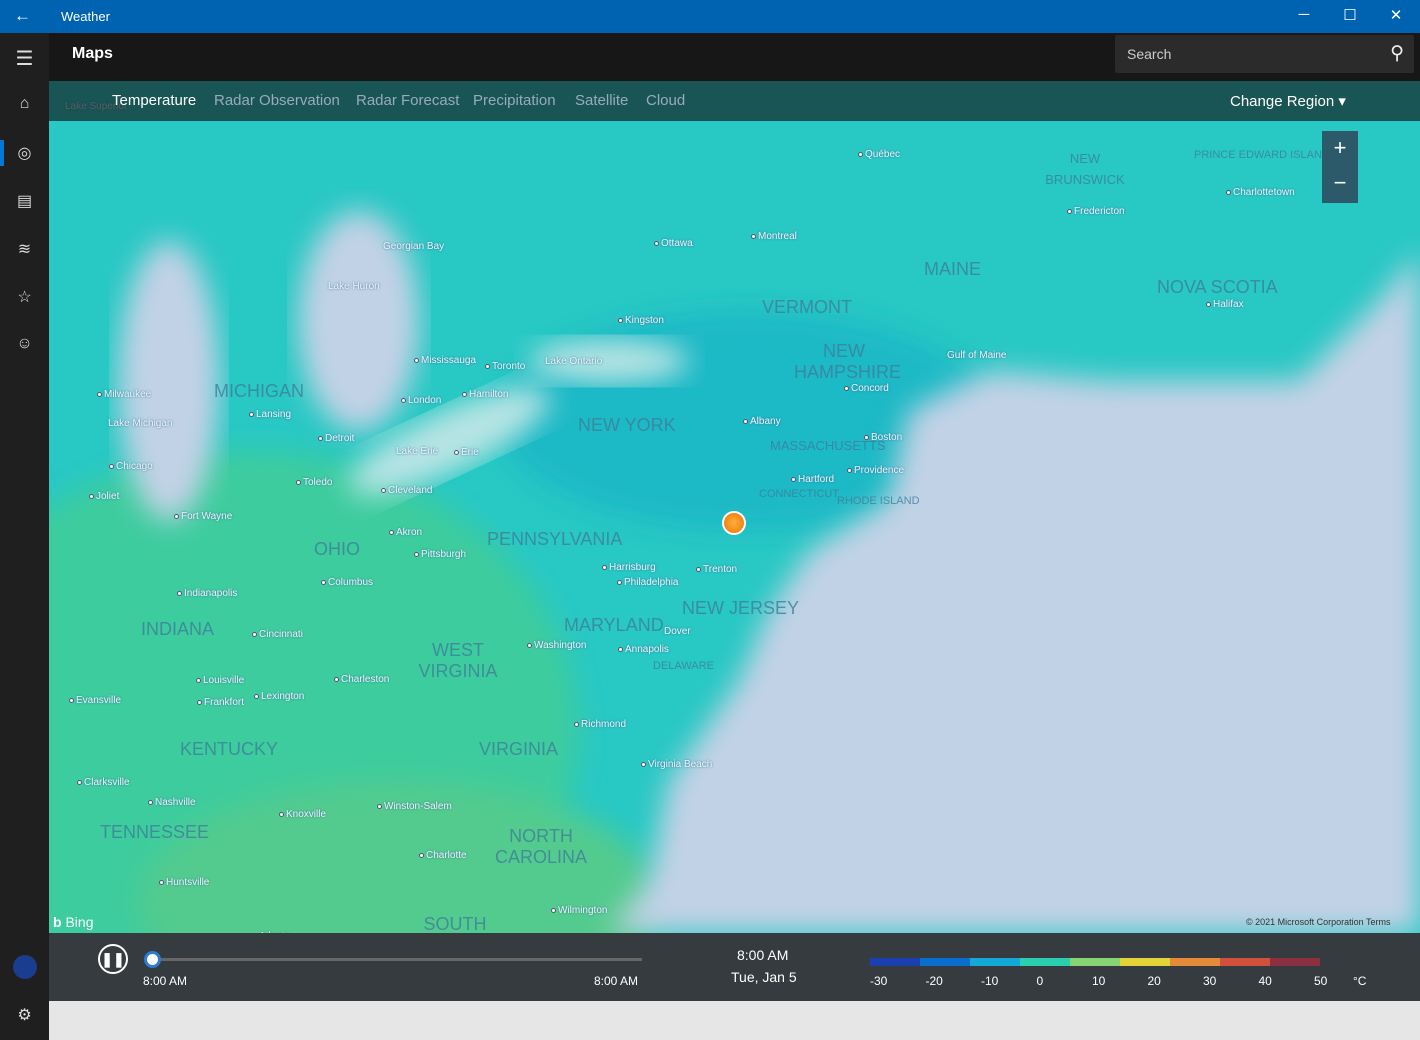 The width and height of the screenshot is (1420, 1040). What do you see at coordinates (616, 981) in the screenshot?
I see `timeline-end: 8:00 AM` at bounding box center [616, 981].